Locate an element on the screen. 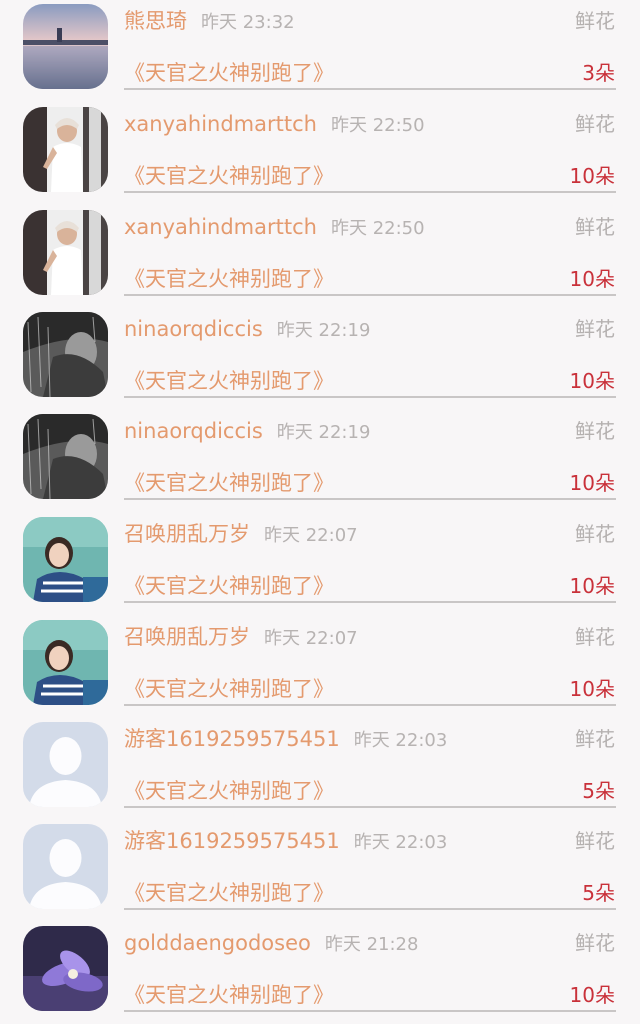 This screenshot has width=640, height=1024. landscape-photo-icon is located at coordinates (65, 46).